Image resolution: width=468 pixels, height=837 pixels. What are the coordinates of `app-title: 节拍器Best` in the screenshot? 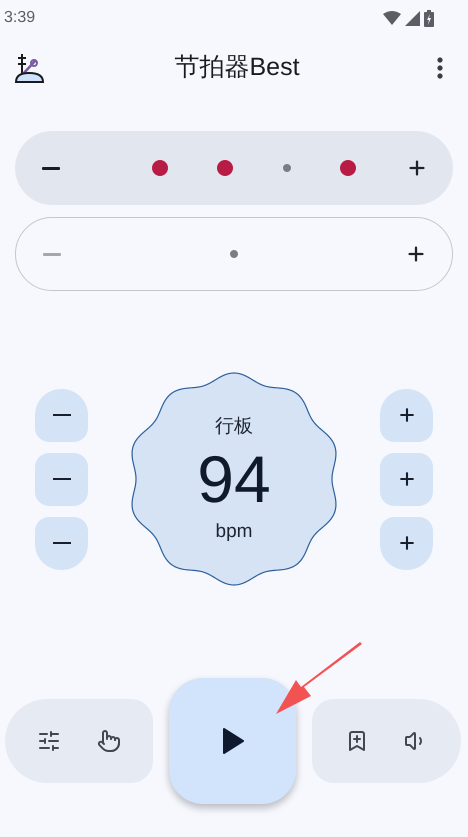 It's located at (237, 68).